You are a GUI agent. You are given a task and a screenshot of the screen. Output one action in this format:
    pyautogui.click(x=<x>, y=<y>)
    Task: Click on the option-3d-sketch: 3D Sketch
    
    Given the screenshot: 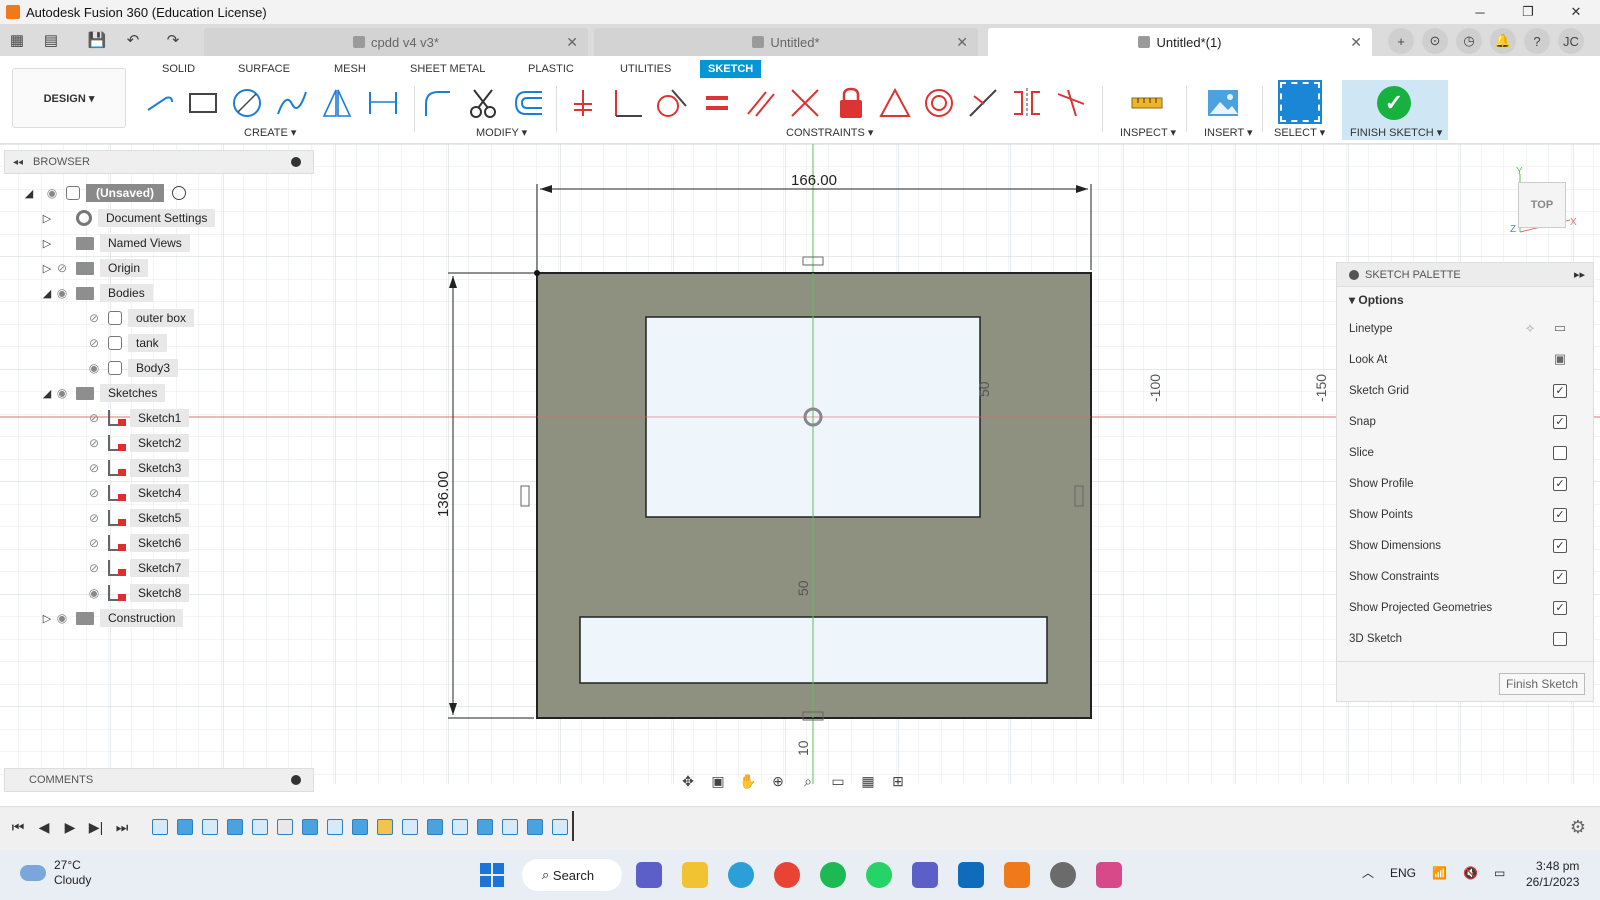 What is the action you would take?
    pyautogui.click(x=1467, y=639)
    